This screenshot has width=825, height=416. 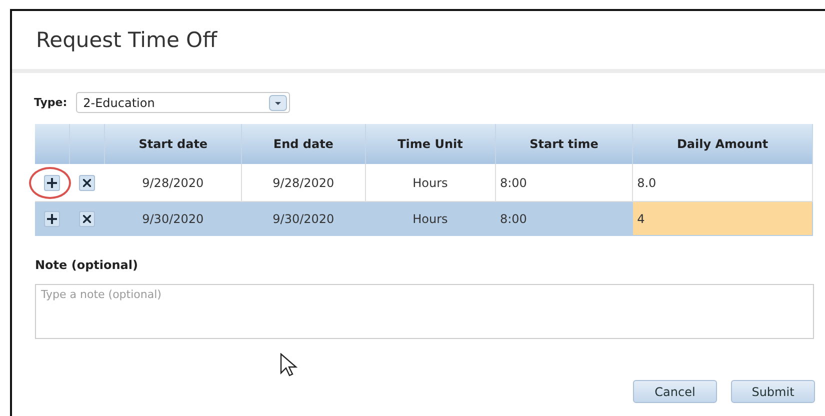 What do you see at coordinates (564, 144) in the screenshot?
I see `column-header: Start time` at bounding box center [564, 144].